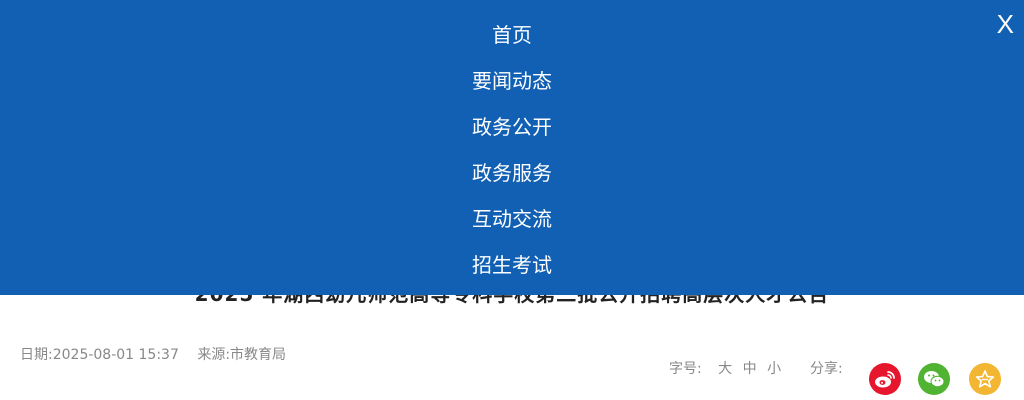 Image resolution: width=1024 pixels, height=400 pixels. I want to click on favorite-star-icon, so click(985, 379).